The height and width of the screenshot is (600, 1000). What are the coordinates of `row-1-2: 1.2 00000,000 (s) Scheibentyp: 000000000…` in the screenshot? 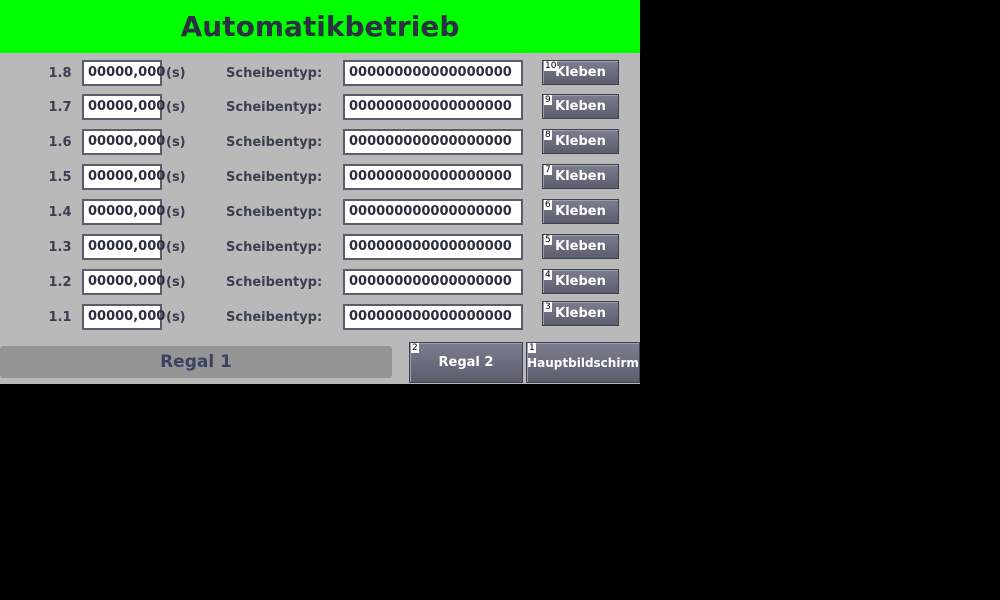 It's located at (320, 283).